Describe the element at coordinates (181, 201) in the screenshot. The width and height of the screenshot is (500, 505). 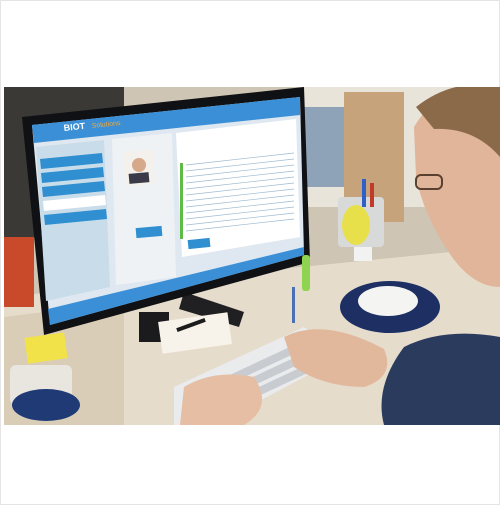
I see `table-highlight-bar` at that location.